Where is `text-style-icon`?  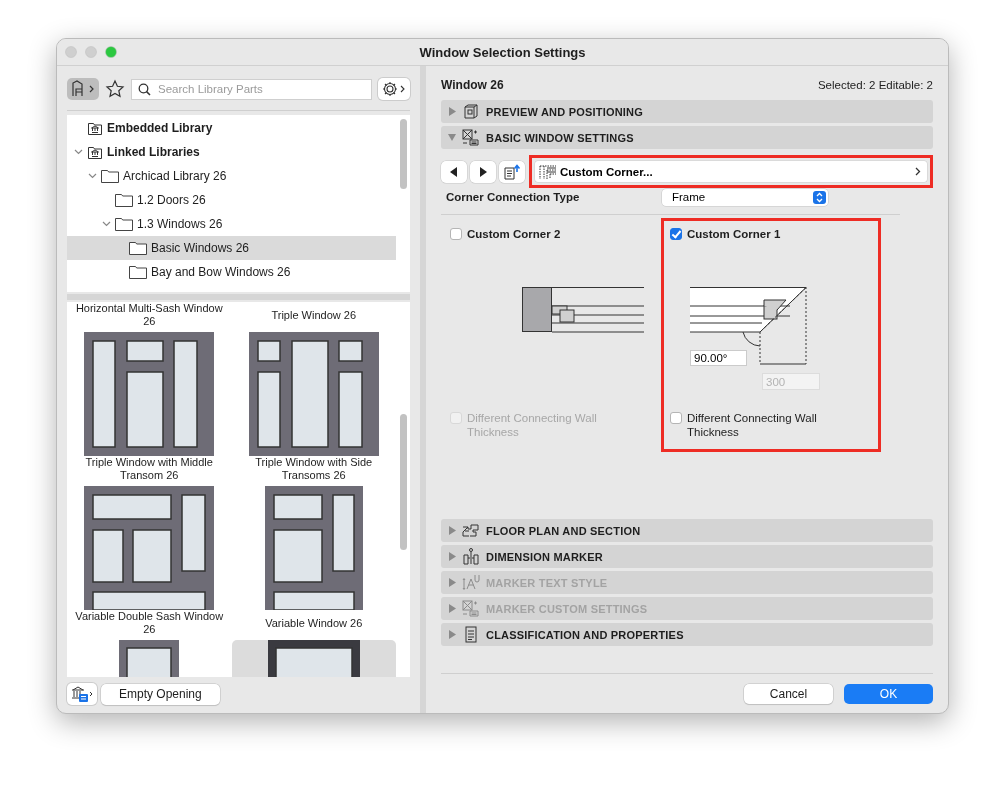
text-style-icon is located at coordinates (471, 582).